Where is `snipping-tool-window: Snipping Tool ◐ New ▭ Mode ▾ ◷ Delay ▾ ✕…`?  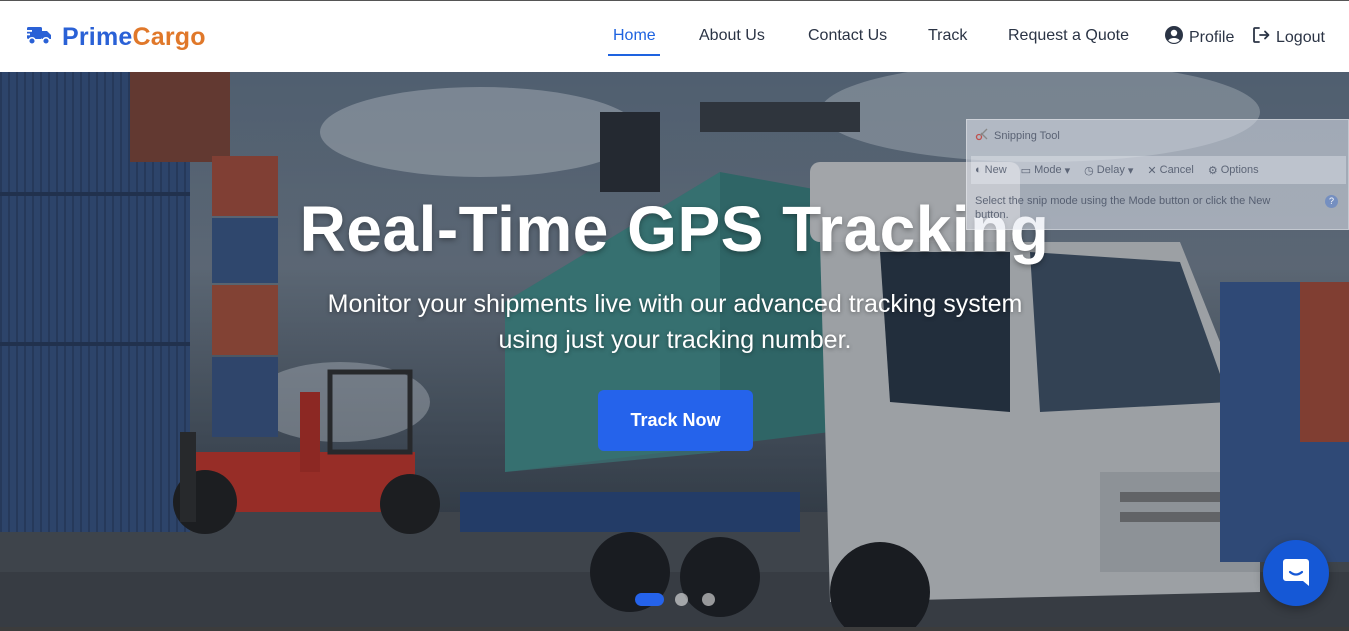 snipping-tool-window: Snipping Tool ◐ New ▭ Mode ▾ ◷ Delay ▾ ✕… is located at coordinates (1157, 174).